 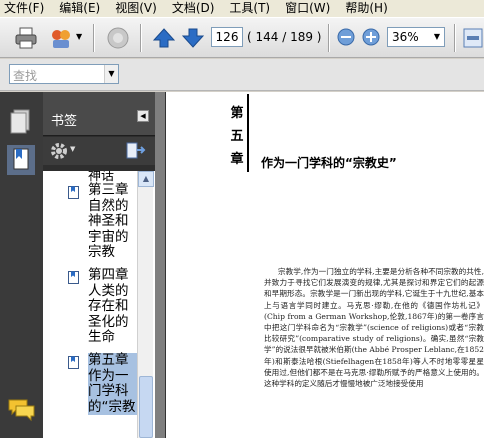 What do you see at coordinates (61, 38) in the screenshot?
I see `collaborate-icon` at bounding box center [61, 38].